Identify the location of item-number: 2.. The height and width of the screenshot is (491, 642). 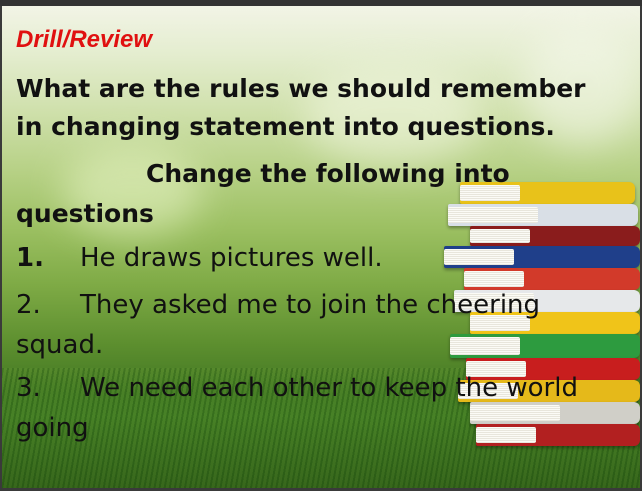
(28, 305).